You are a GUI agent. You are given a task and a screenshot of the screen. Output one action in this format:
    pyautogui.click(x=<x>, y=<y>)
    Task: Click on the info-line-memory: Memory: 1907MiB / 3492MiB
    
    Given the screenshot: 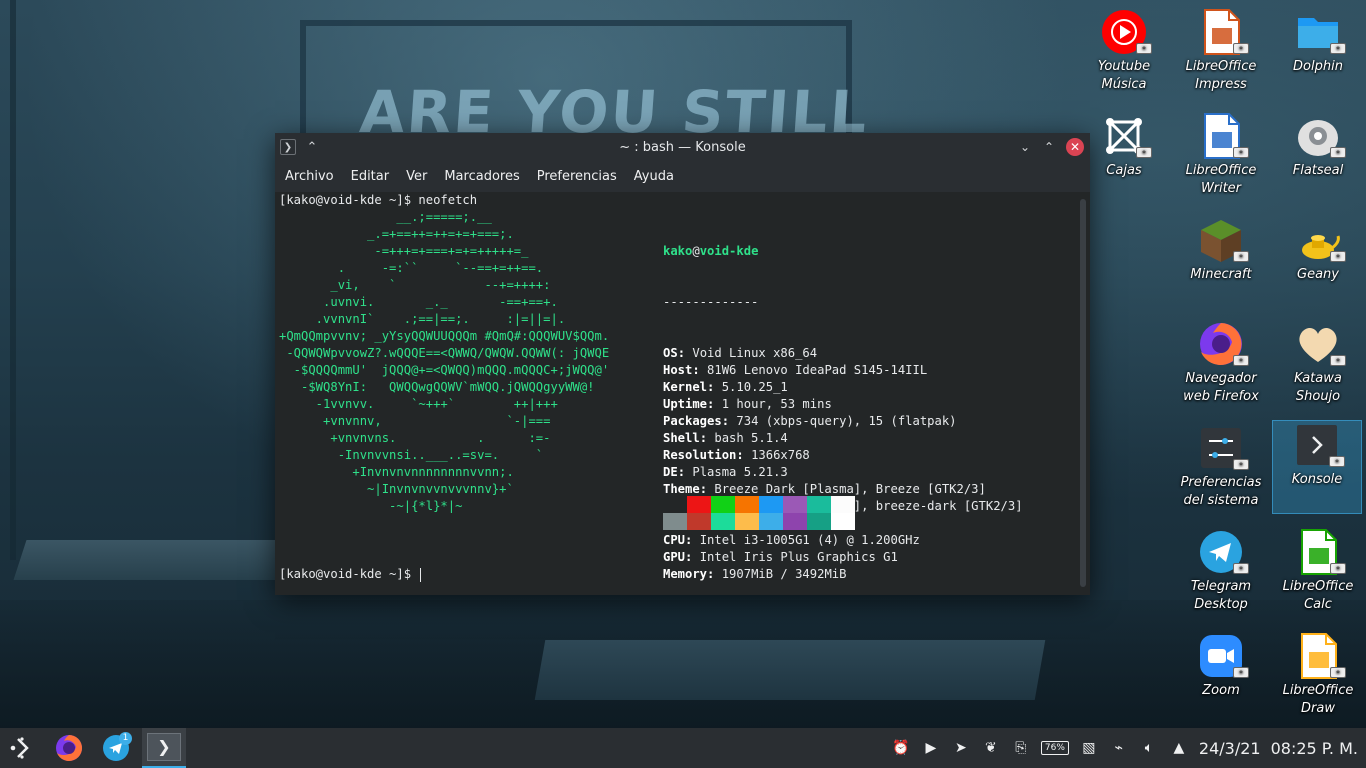 What is the action you would take?
    pyautogui.click(x=755, y=574)
    